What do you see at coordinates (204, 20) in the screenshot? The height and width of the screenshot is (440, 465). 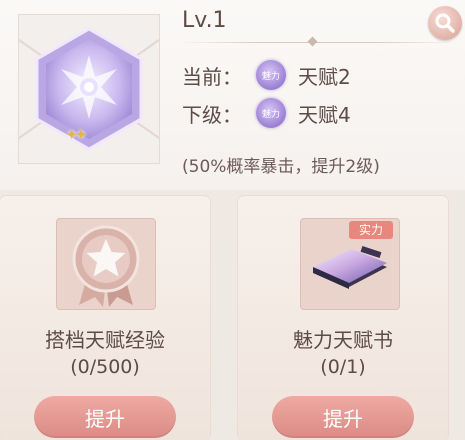 I see `level-label: Lv.1` at bounding box center [204, 20].